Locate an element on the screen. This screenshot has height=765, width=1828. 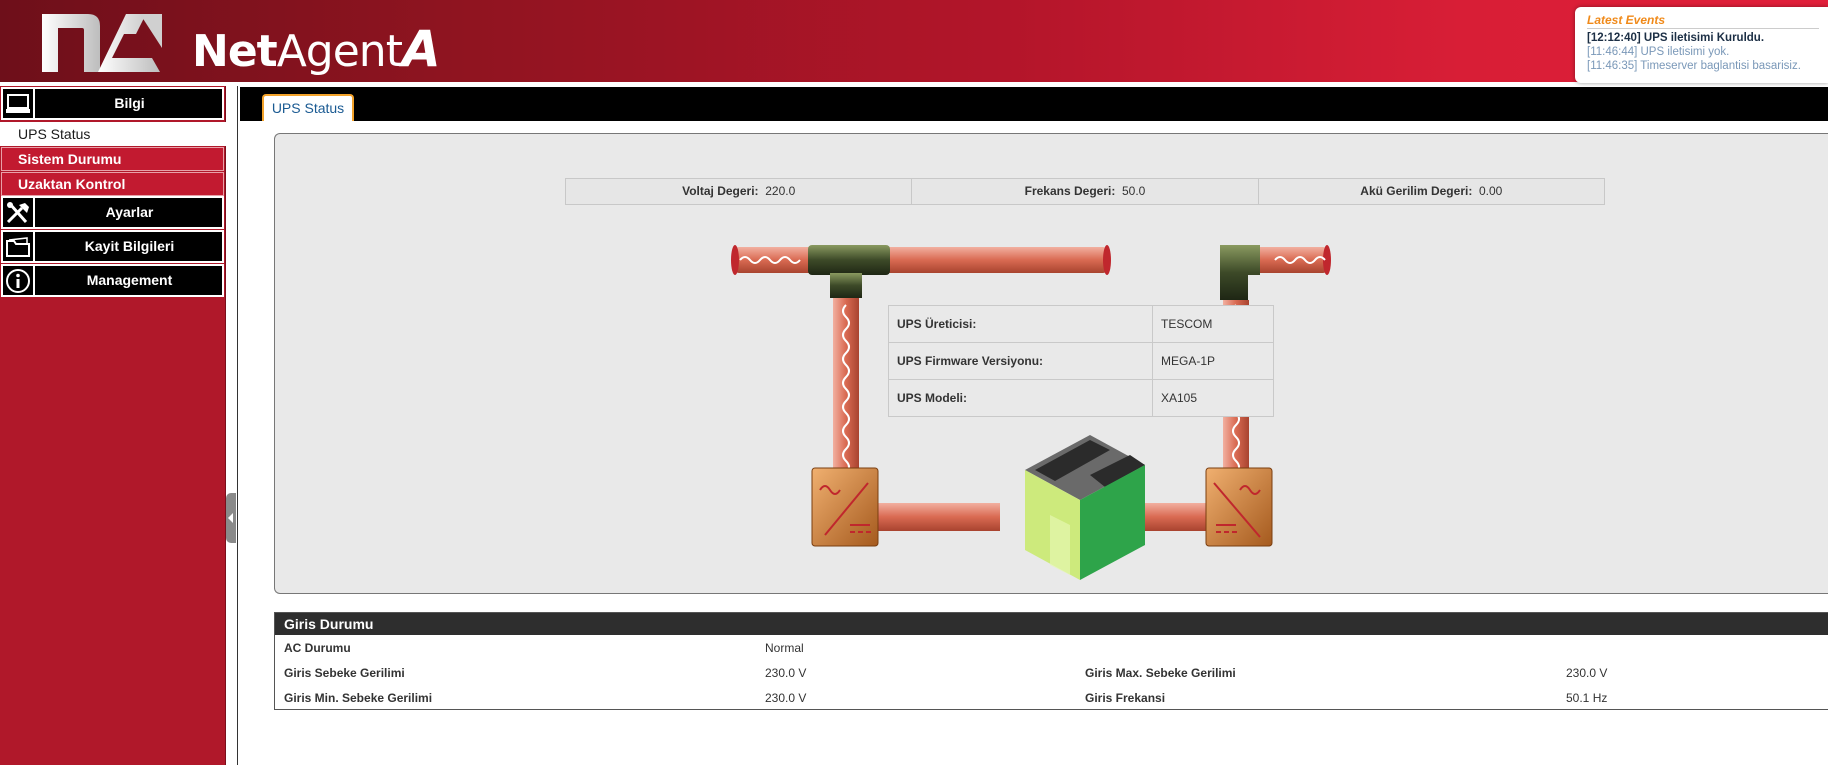
input-frequency-label: Giris Frekansi is located at coordinates (1125, 698).